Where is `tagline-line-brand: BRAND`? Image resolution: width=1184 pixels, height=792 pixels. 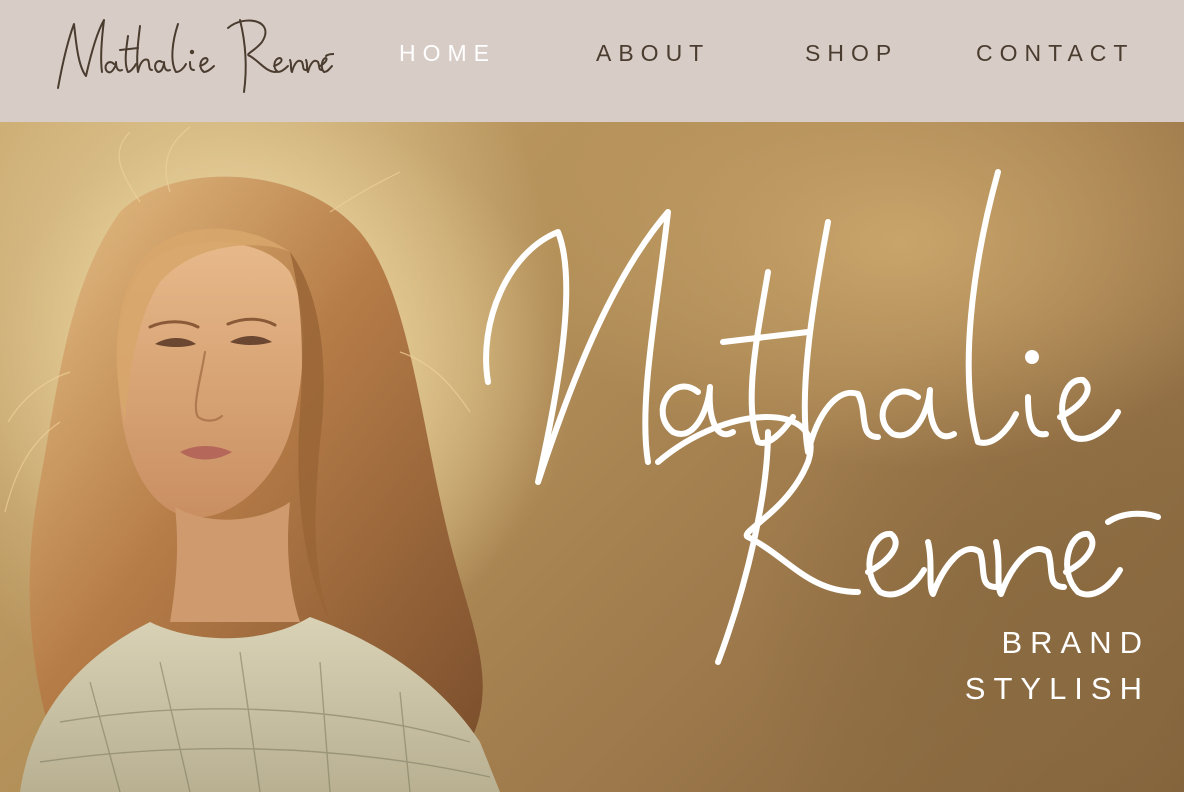
tagline-line-brand: BRAND is located at coordinates (1075, 642).